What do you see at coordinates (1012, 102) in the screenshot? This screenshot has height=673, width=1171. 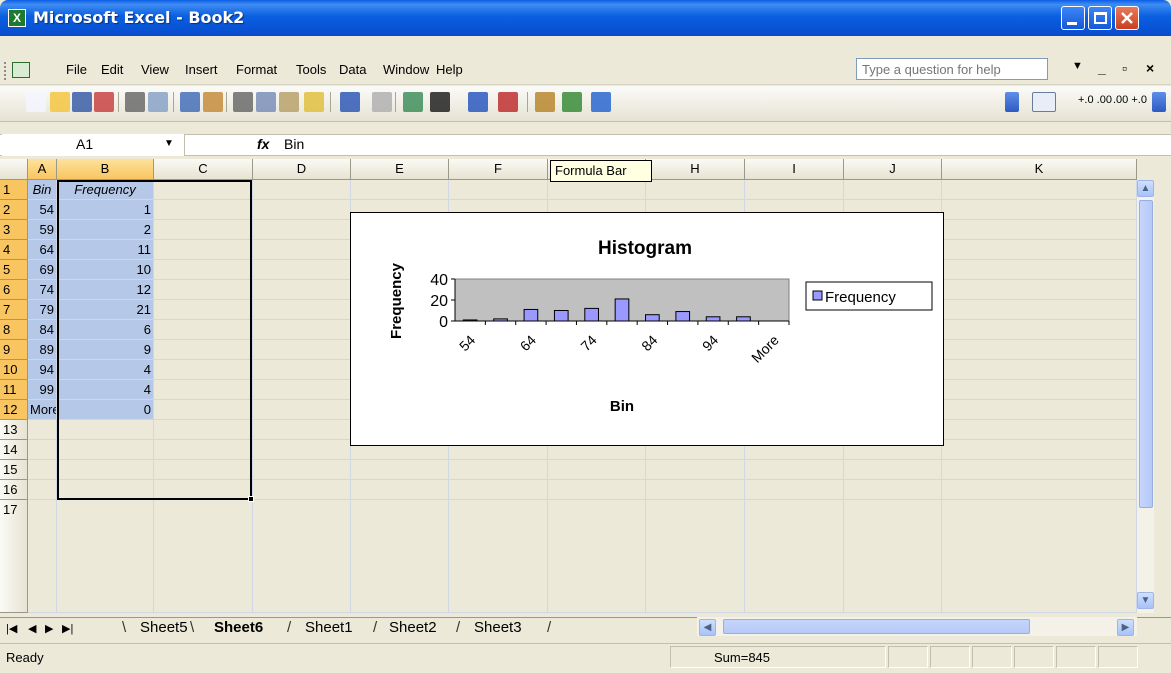 I see `toolbar-options-icon` at bounding box center [1012, 102].